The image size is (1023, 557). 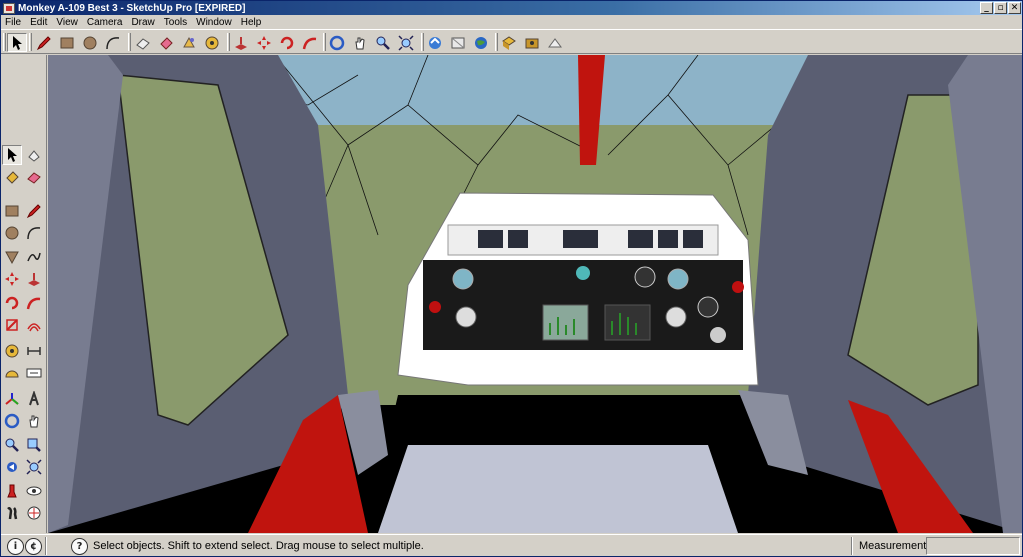 I want to click on section-plane-tool-button, so click(x=34, y=513).